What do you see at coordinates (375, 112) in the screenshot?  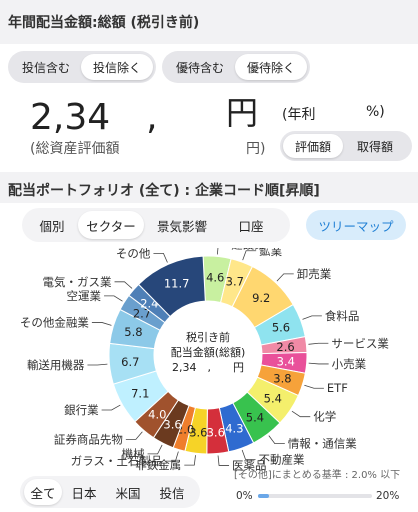 I see `annual-rate-close: %)` at bounding box center [375, 112].